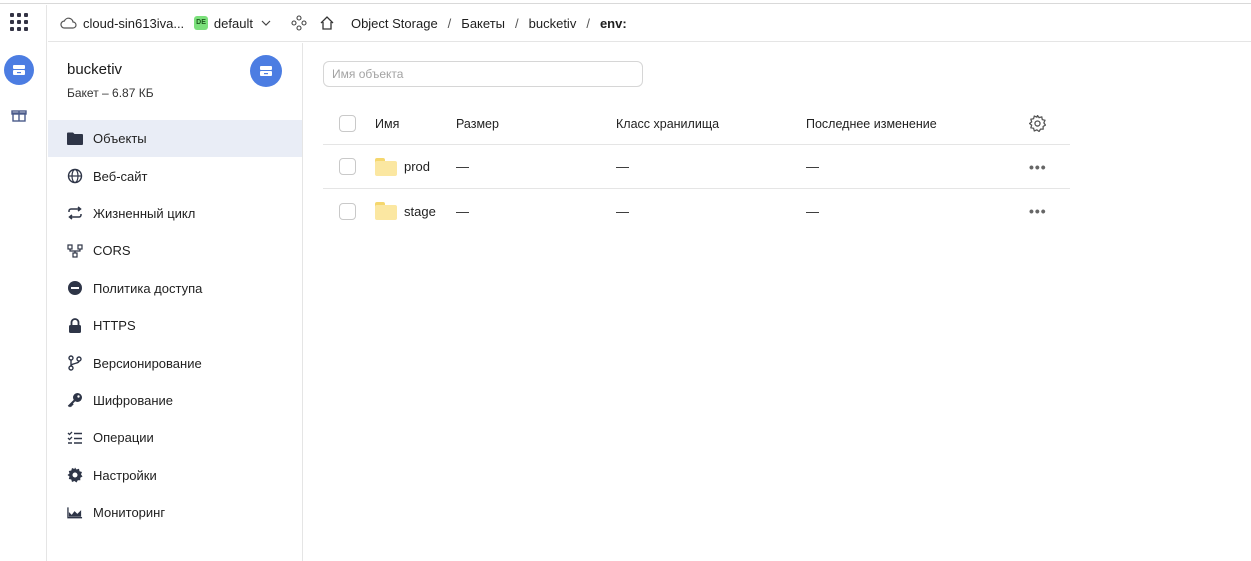  I want to click on sidebar-item-label: Объекты, so click(120, 139).